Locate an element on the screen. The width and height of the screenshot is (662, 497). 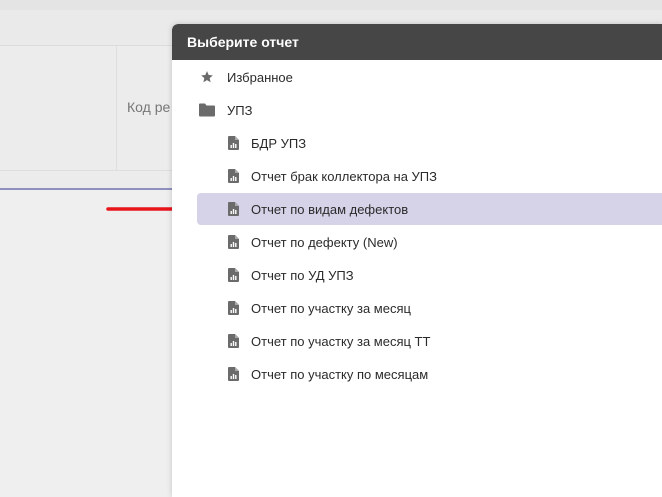
report-label: Отчет по видам дефектов is located at coordinates (330, 209).